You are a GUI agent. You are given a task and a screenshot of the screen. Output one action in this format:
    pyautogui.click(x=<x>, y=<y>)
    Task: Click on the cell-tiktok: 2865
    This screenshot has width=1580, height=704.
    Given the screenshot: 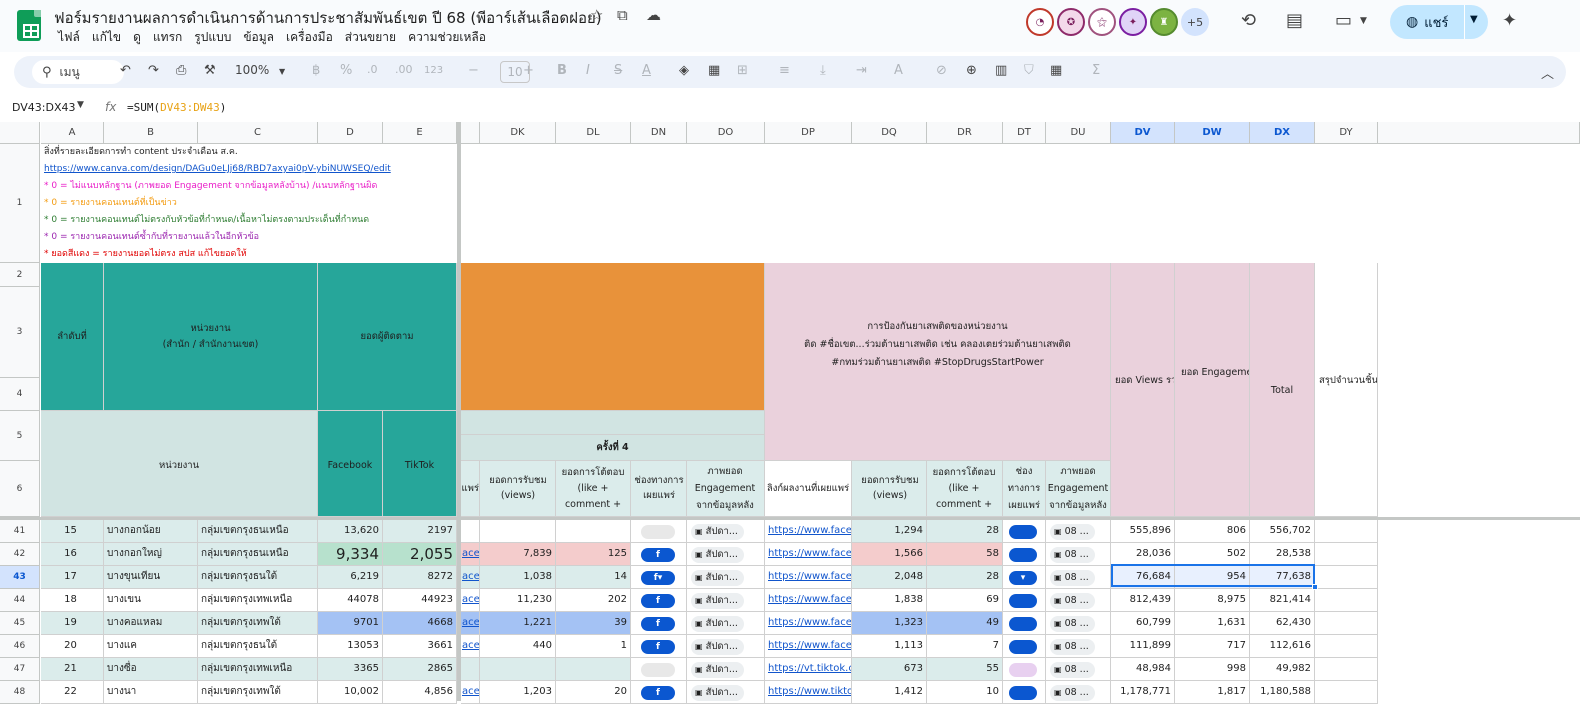 What is the action you would take?
    pyautogui.click(x=420, y=669)
    